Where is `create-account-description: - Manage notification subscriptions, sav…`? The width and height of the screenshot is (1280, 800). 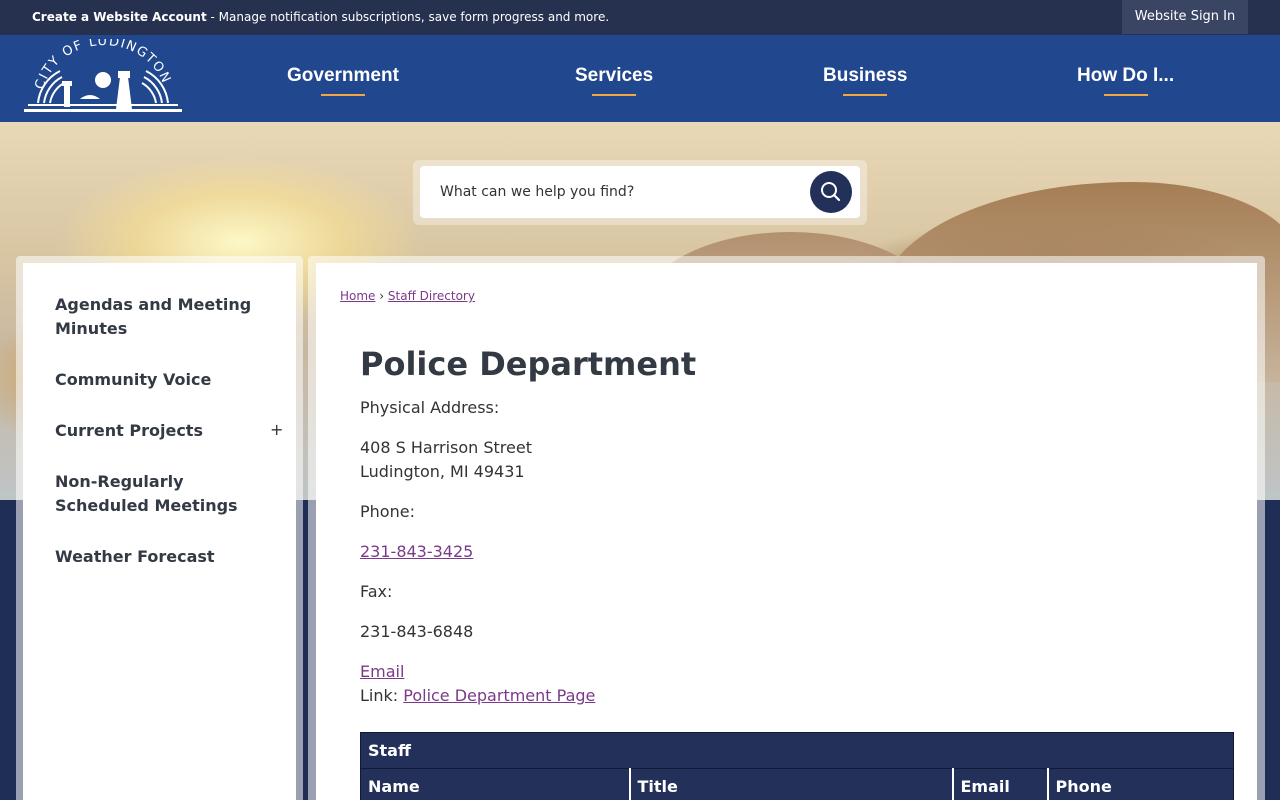
create-account-description: - Manage notification subscriptions, sav… is located at coordinates (408, 17).